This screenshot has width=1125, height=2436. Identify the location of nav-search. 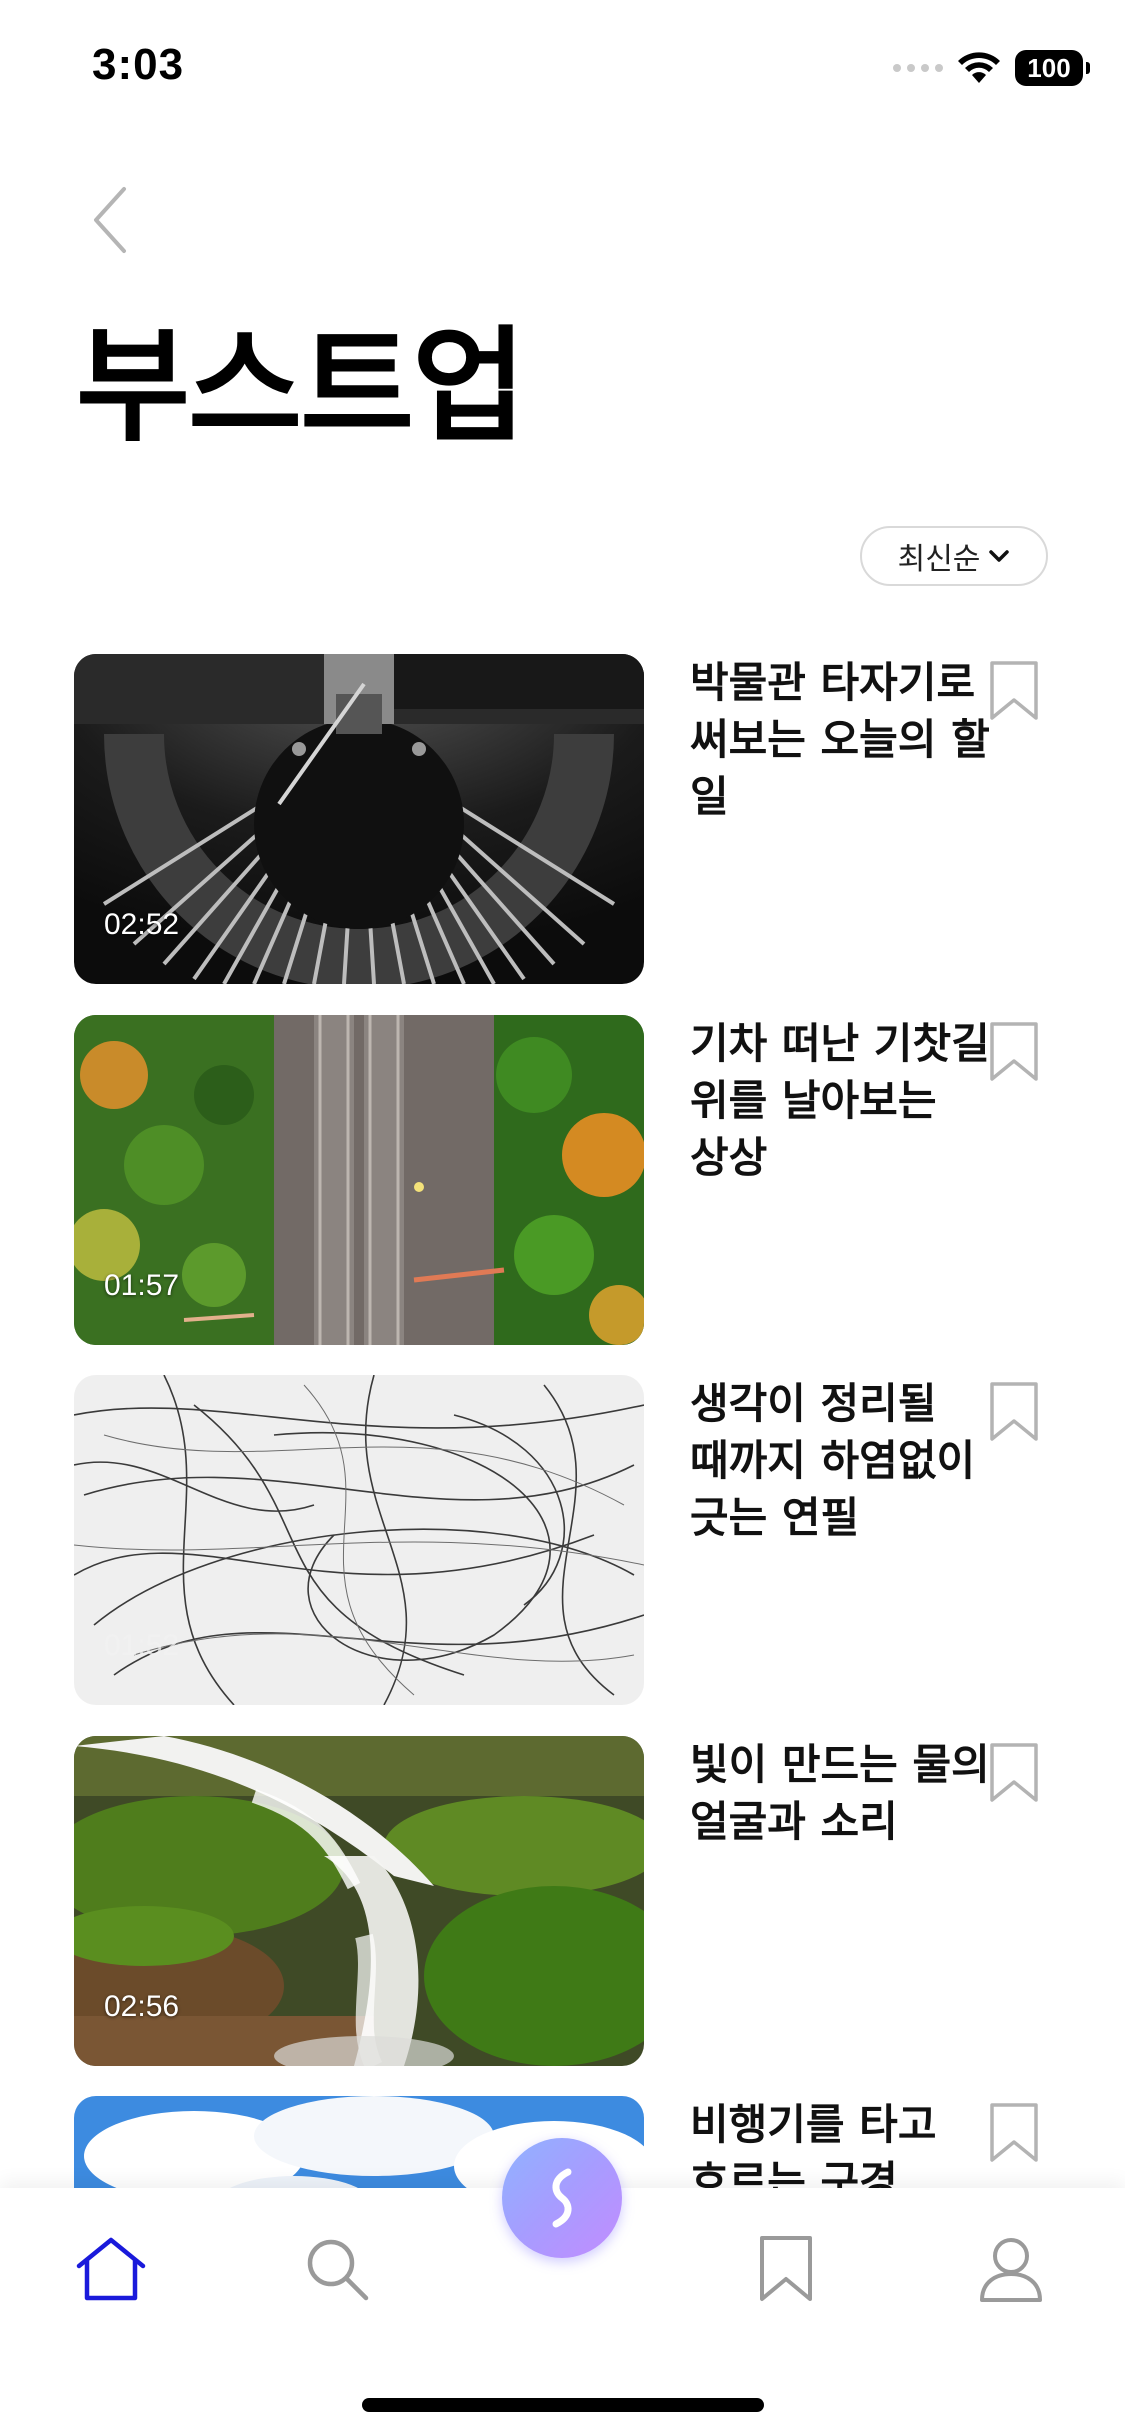
(337, 2269).